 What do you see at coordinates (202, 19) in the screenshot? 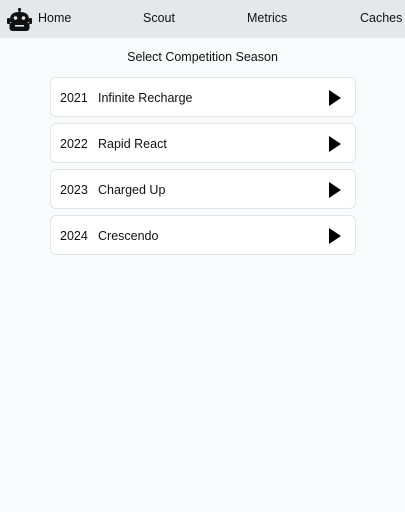
I see `top-navbar: Home Scout Metrics Caches` at bounding box center [202, 19].